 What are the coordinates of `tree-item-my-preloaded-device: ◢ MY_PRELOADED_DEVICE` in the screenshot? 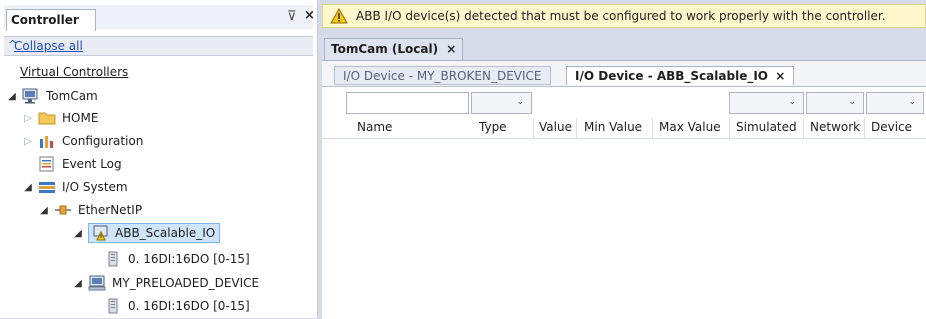 It's located at (165, 283).